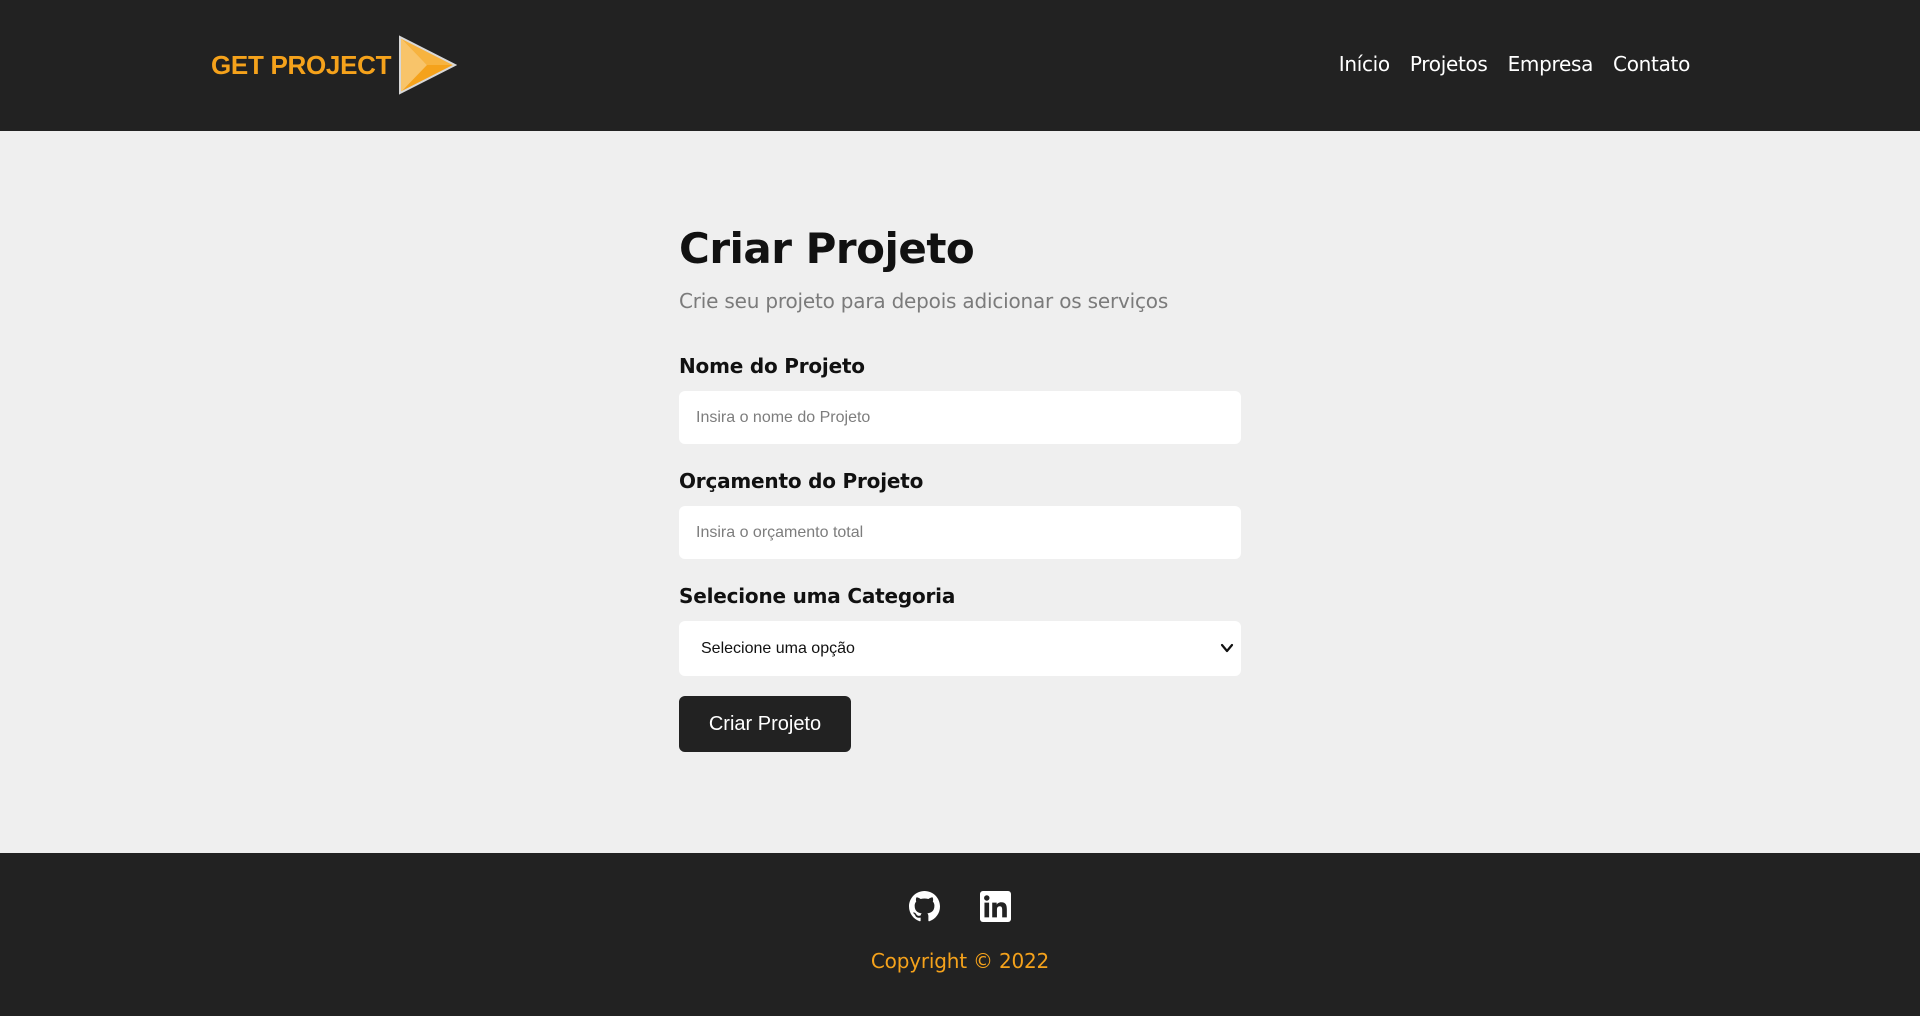 The height and width of the screenshot is (1016, 1920). Describe the element at coordinates (428, 65) in the screenshot. I see `play-triangle-icon` at that location.